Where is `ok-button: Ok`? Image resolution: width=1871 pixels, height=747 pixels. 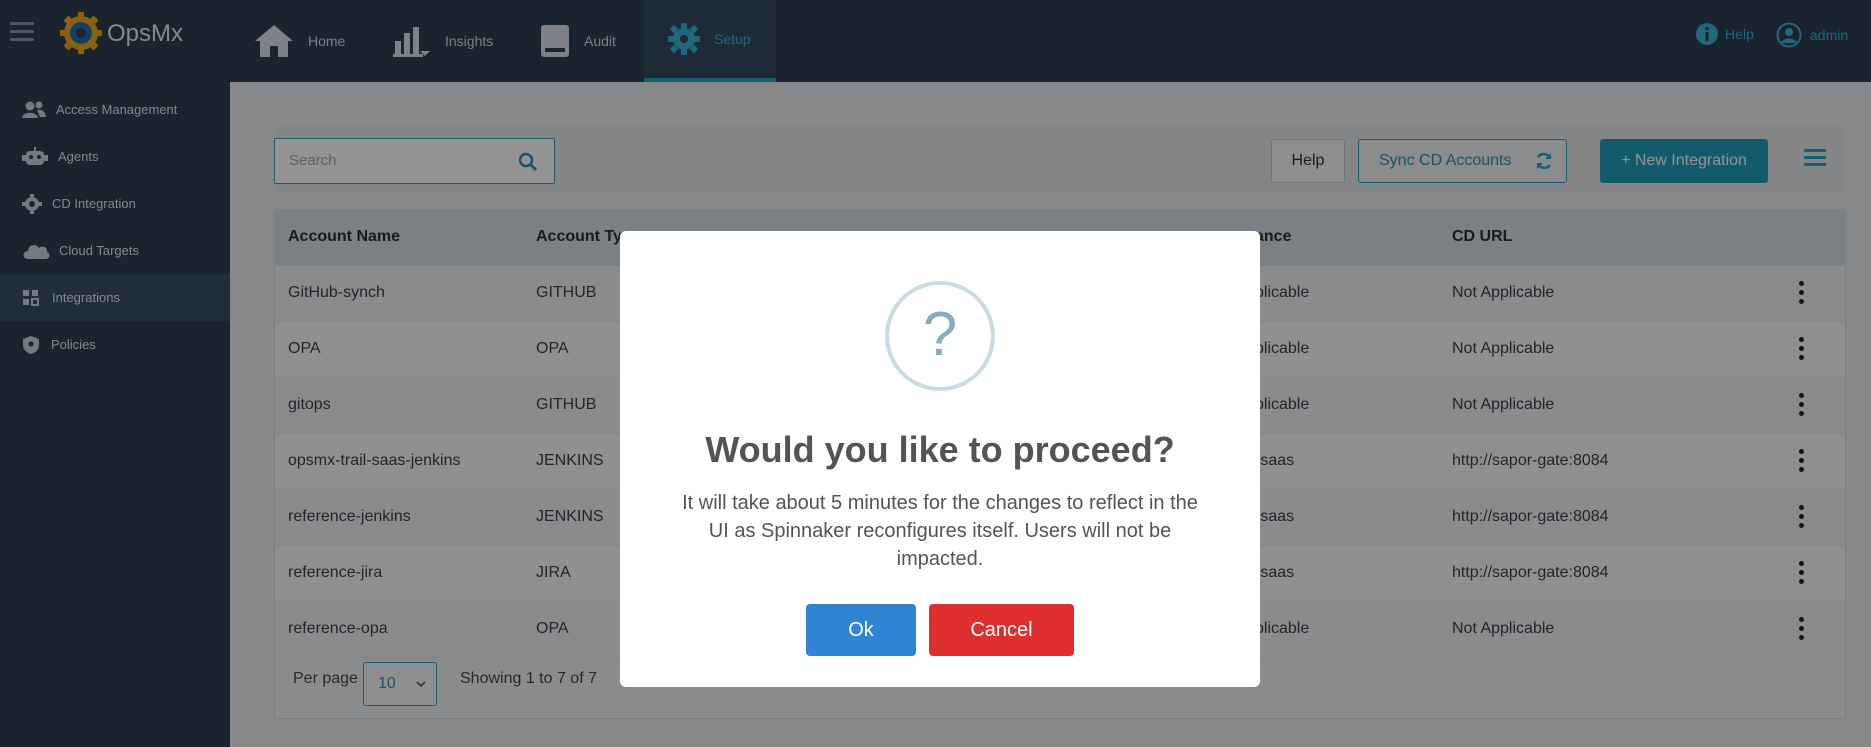
ok-button: Ok is located at coordinates (861, 630).